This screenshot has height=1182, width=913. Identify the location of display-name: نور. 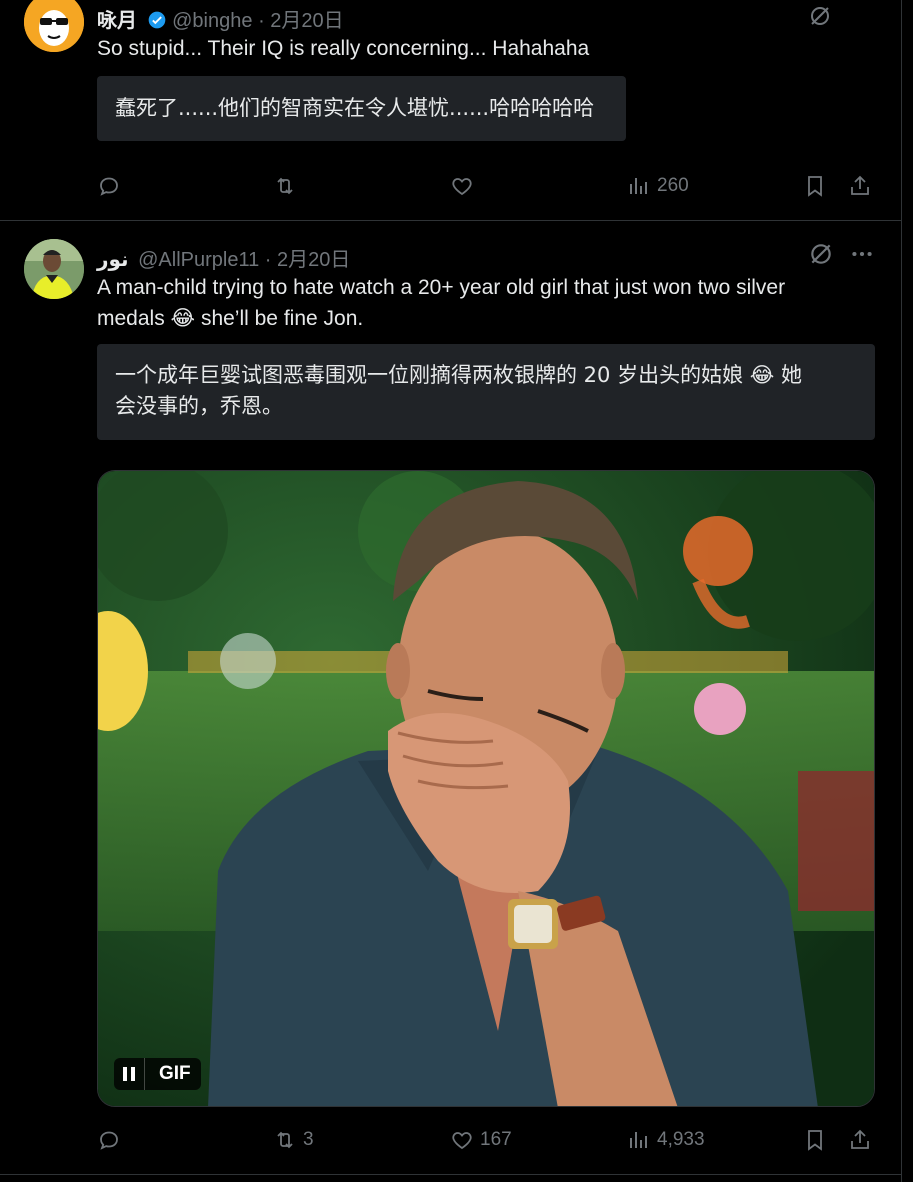
(113, 260).